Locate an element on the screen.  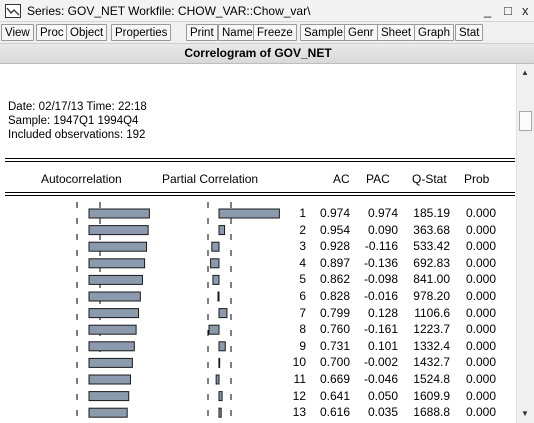
maximize-button: □ is located at coordinates (508, 10).